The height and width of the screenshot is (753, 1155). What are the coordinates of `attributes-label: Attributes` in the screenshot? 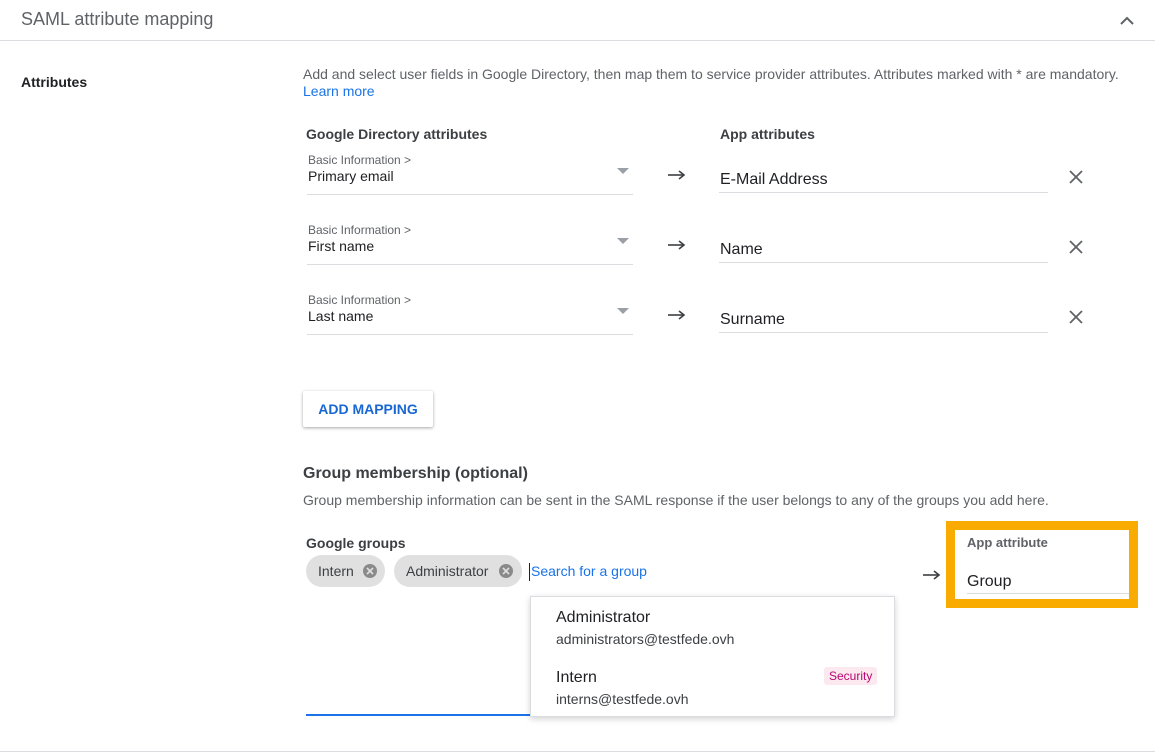 It's located at (54, 82).